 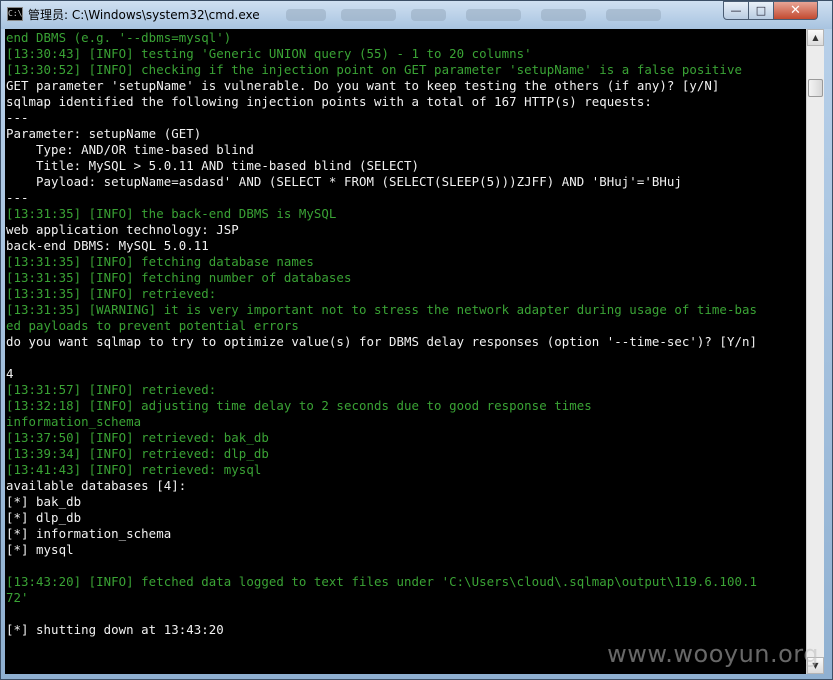 What do you see at coordinates (144, 15) in the screenshot?
I see `window-title: 管理员: C:\Windows\system32\cmd.exe` at bounding box center [144, 15].